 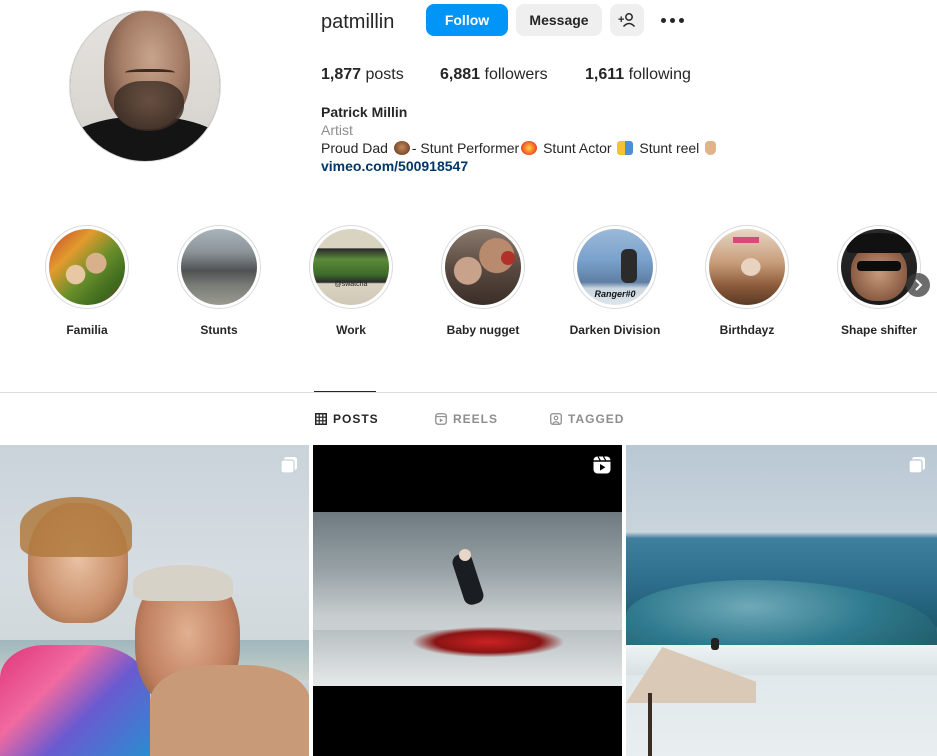 I want to click on following-count: 1,611, so click(x=605, y=74).